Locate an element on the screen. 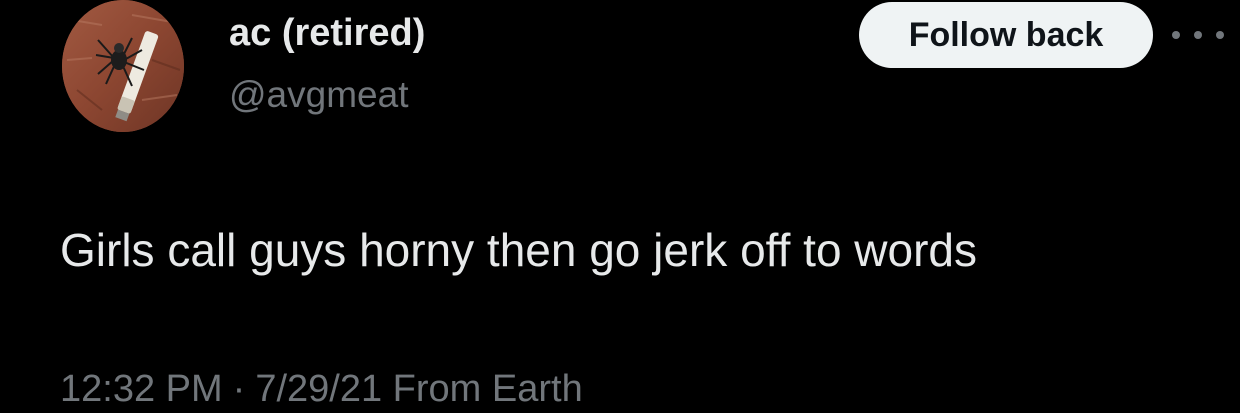 Image resolution: width=1240 pixels, height=413 pixels. tweet-time: 12:32 PM is located at coordinates (141, 389).